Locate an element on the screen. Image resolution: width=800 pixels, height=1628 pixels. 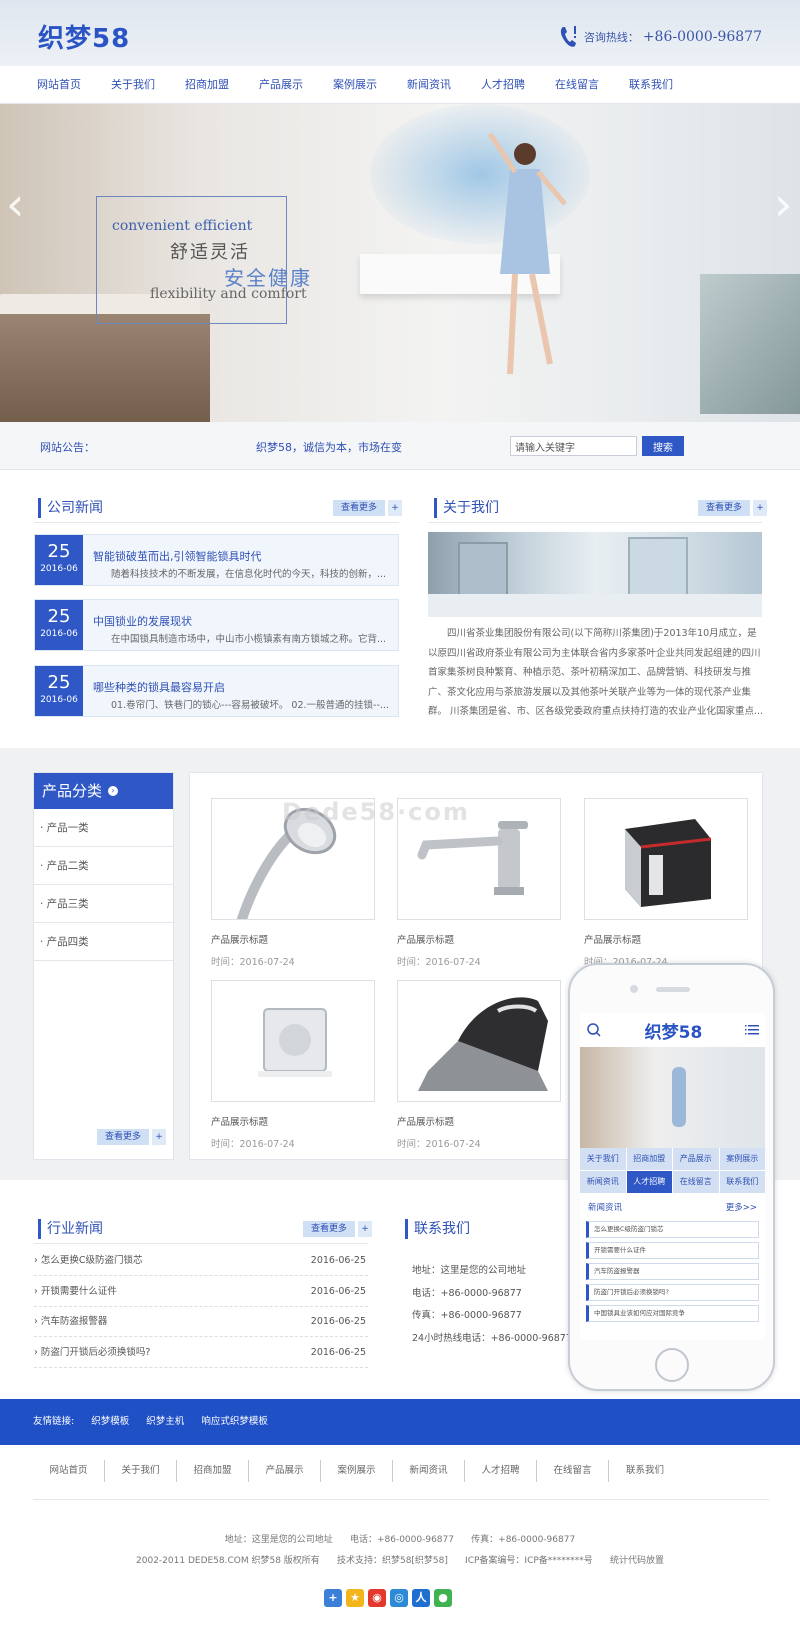
mobile-news-item: 怎么更换C级防盗门锁芯 is located at coordinates (672, 1229).